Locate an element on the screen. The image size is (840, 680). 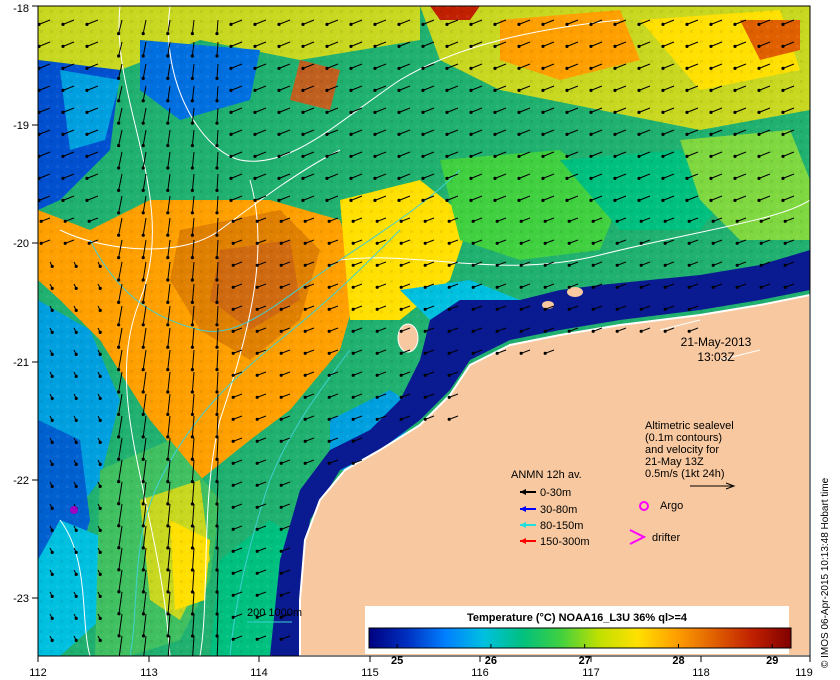
lon-label: 113 is located at coordinates (149, 673).